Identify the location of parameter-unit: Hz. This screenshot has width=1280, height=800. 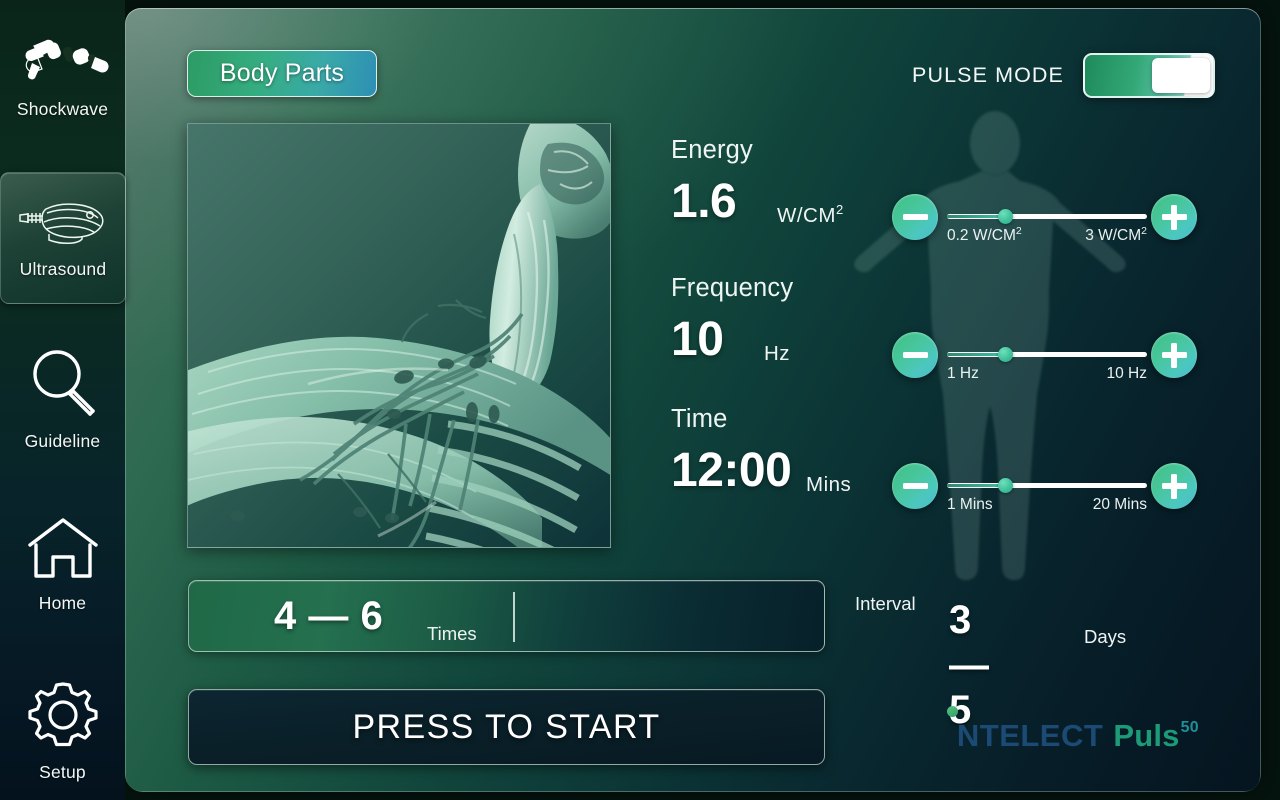
(777, 353).